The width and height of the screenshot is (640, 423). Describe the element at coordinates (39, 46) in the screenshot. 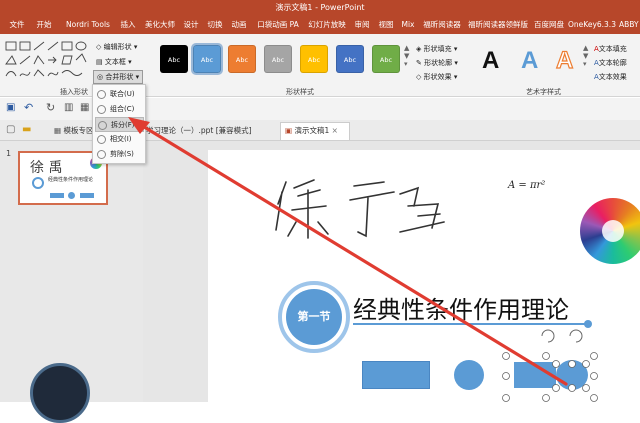

I see `line-shape-icon` at that location.